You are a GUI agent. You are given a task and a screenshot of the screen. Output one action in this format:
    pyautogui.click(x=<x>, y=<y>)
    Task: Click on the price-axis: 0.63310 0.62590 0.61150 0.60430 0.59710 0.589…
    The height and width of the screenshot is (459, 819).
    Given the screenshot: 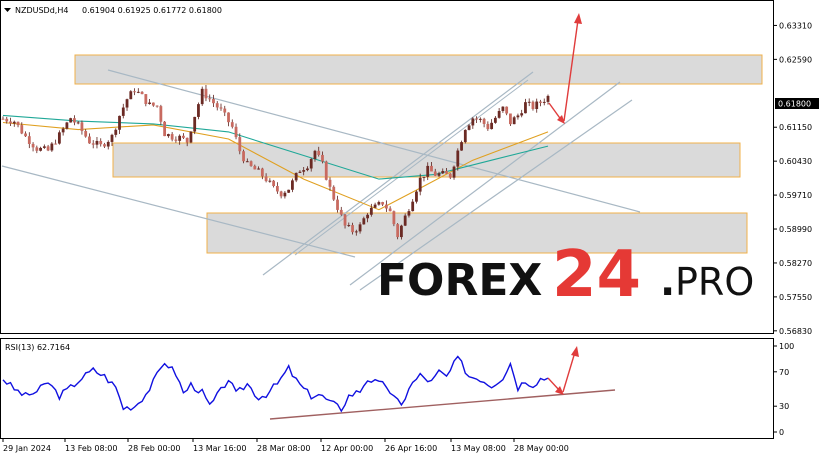 What is the action you would take?
    pyautogui.click(x=792, y=178)
    